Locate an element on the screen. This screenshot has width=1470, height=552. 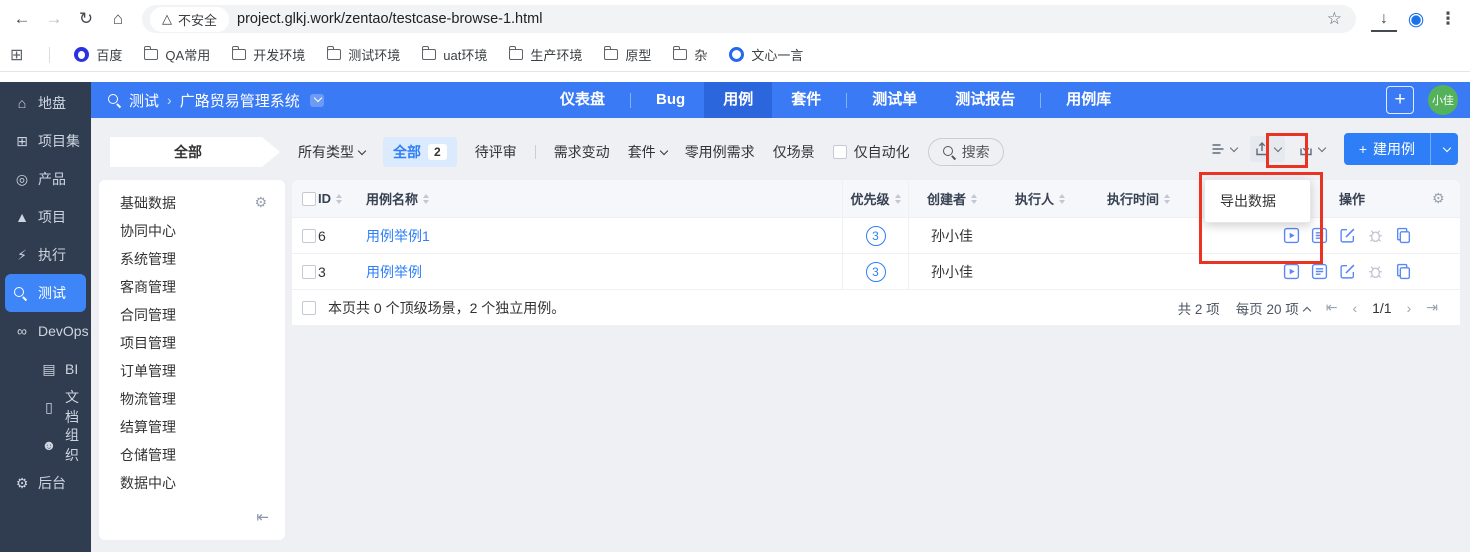
filter-pill: 零用例需求 is located at coordinates (720, 152).